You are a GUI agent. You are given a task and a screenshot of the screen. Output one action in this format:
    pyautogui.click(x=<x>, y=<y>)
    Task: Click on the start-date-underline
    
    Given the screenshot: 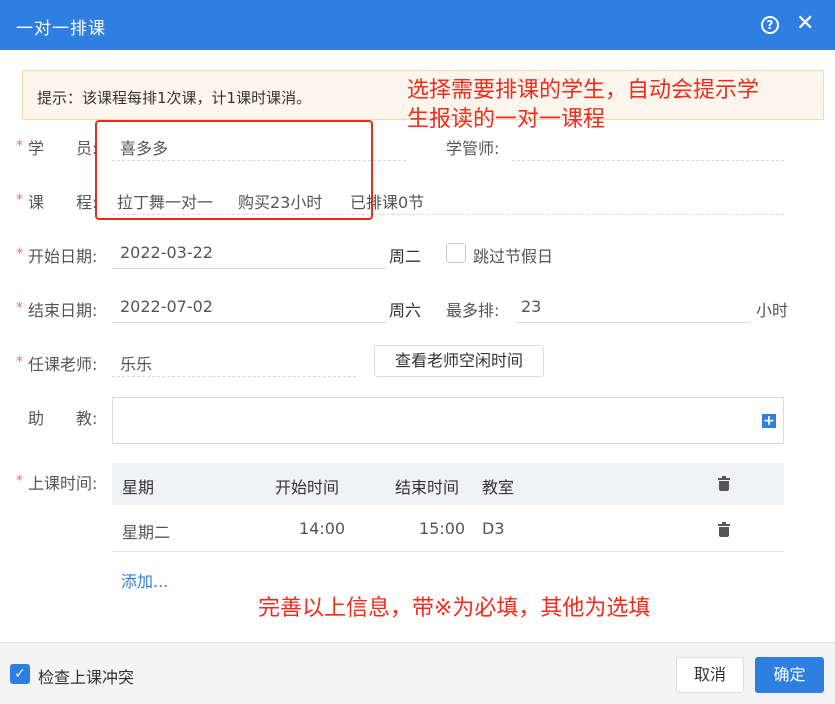 What is the action you would take?
    pyautogui.click(x=249, y=268)
    